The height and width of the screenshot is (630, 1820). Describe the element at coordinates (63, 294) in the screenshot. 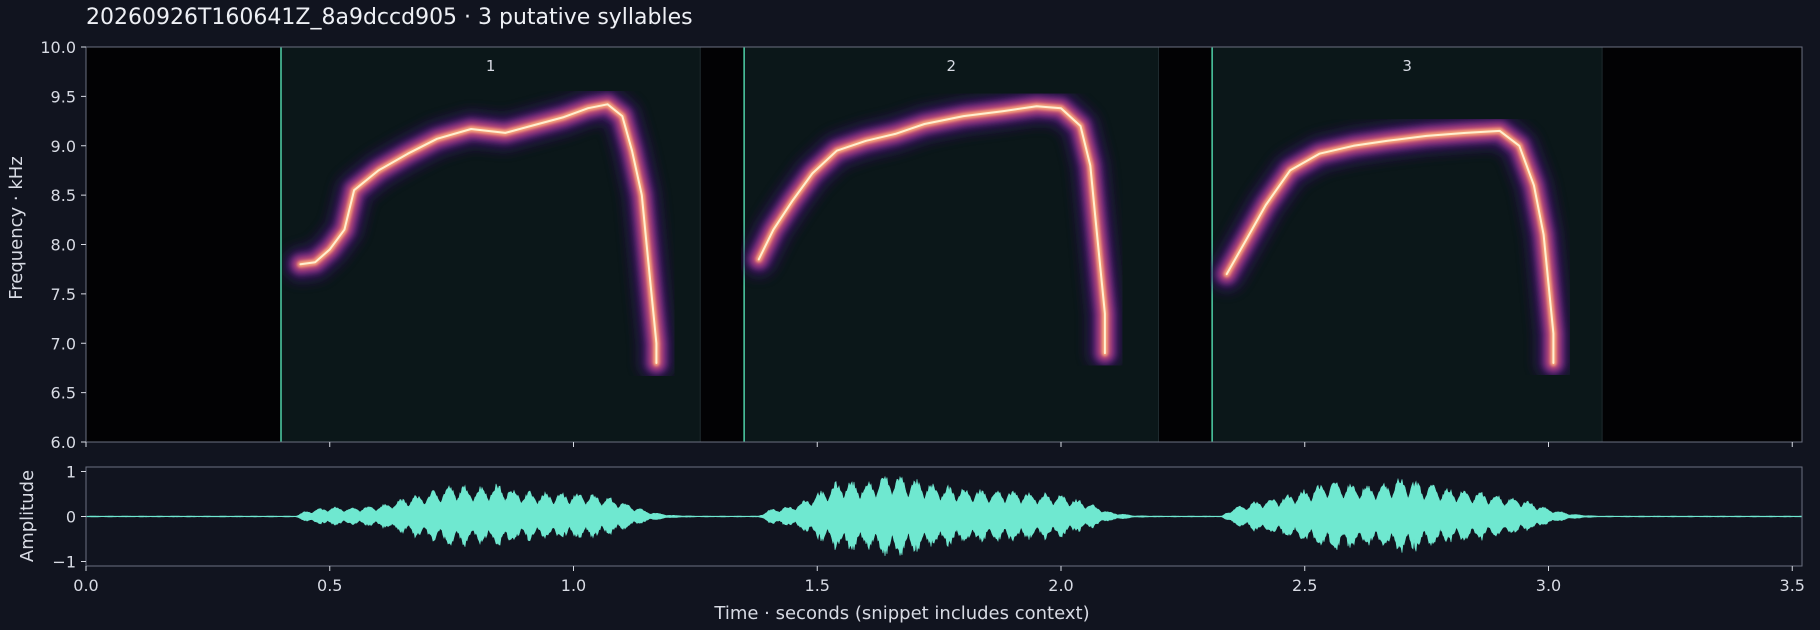

I see `spectrogram-ytick-label: 7.5` at that location.